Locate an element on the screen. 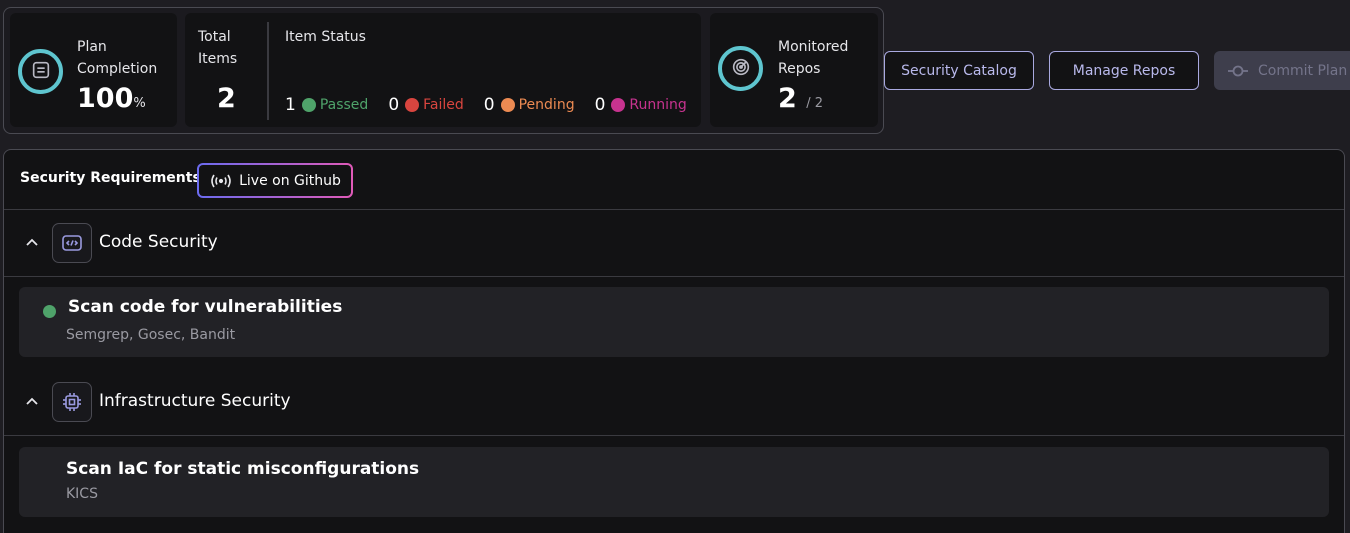 Image resolution: width=1350 pixels, height=533 pixels. running-label: Running is located at coordinates (658, 105).